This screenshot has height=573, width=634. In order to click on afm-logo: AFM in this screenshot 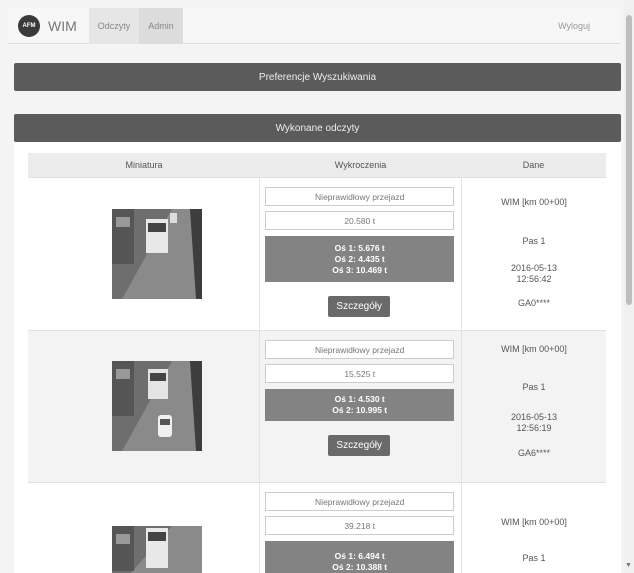, I will do `click(29, 25)`.